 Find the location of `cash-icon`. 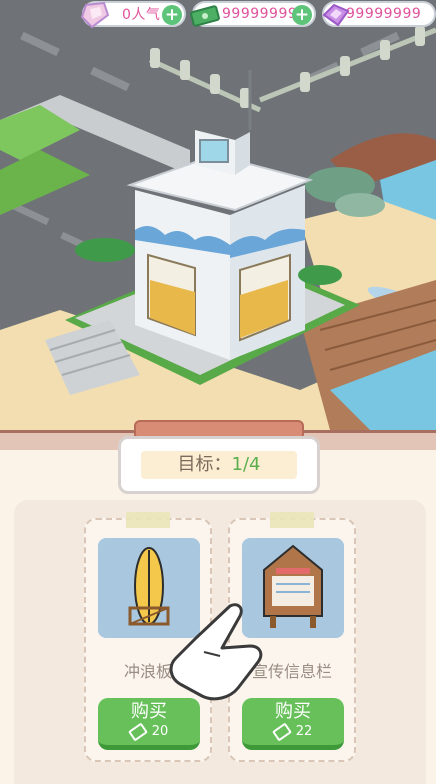

cash-icon is located at coordinates (205, 16).